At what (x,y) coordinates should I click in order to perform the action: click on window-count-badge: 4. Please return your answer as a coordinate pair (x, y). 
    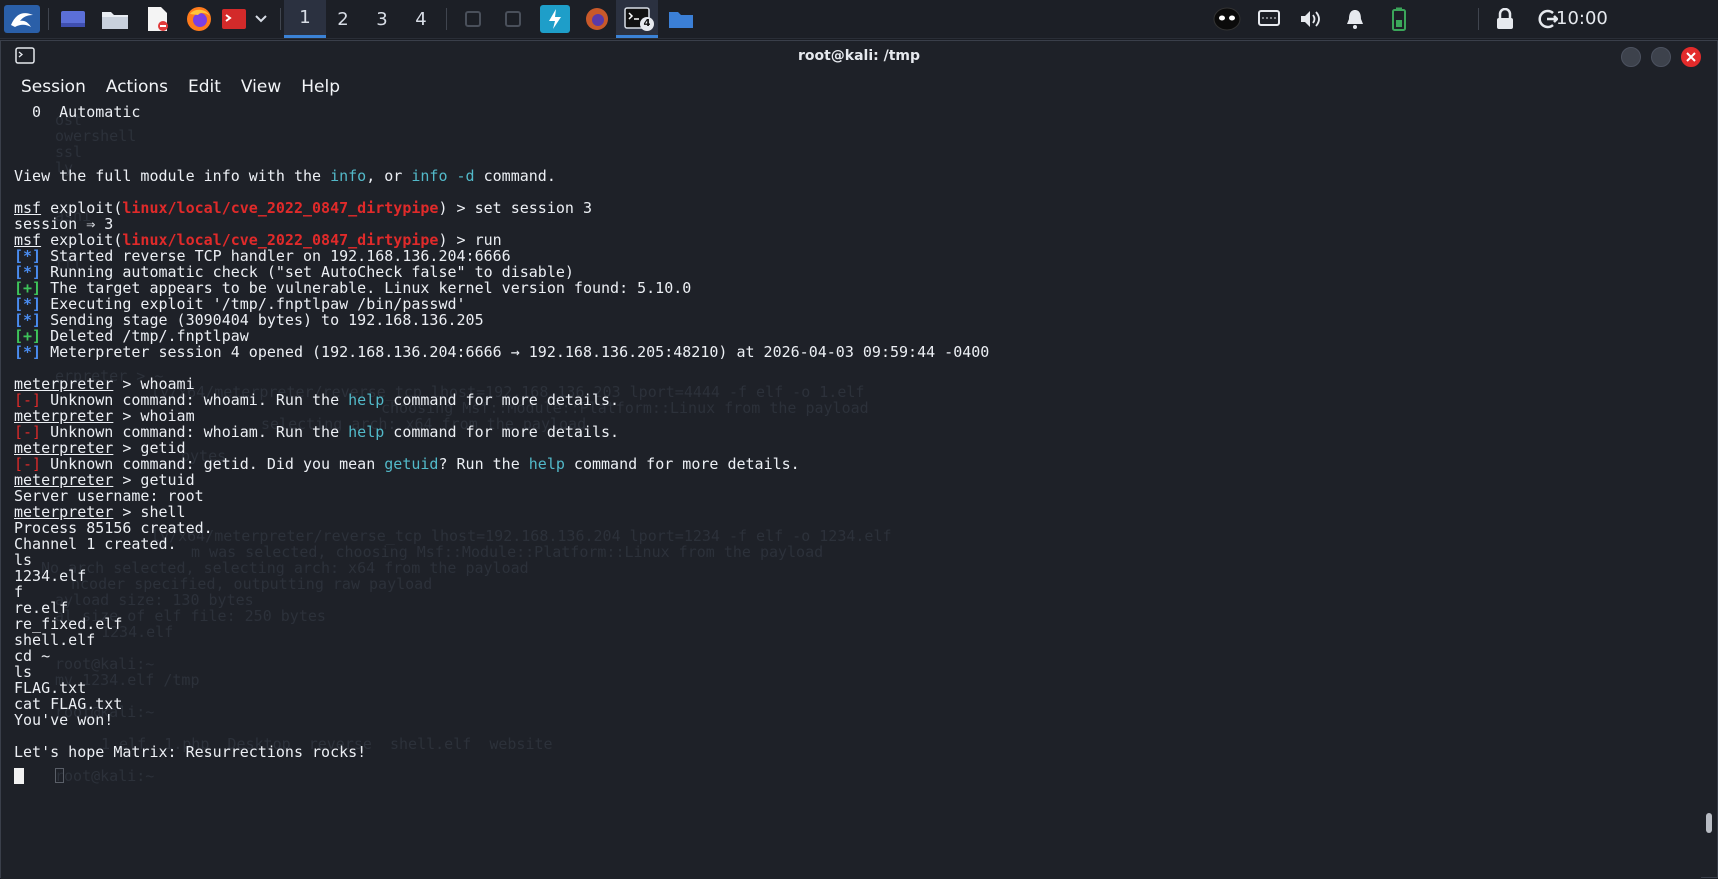
    Looking at the image, I should click on (647, 24).